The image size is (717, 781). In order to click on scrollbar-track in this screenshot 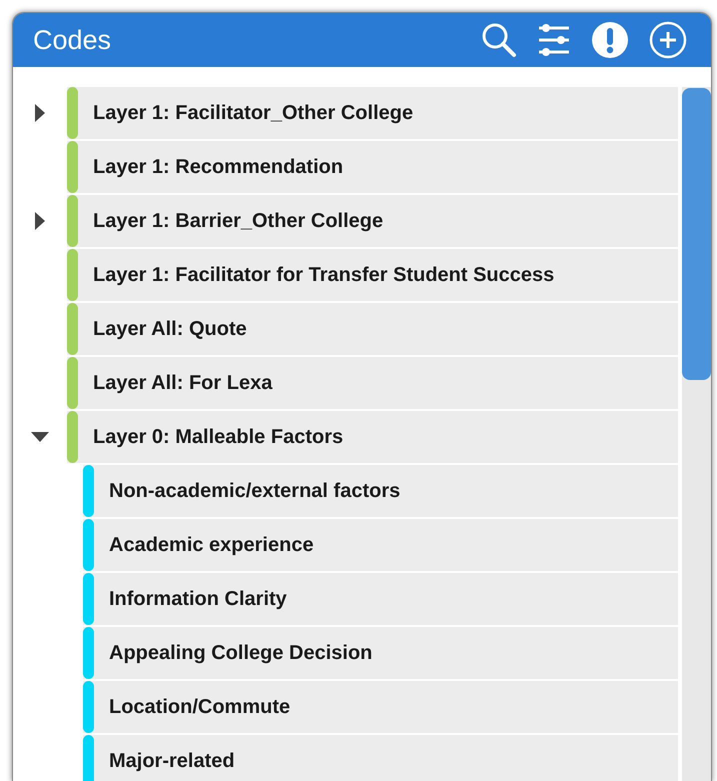, I will do `click(696, 434)`.